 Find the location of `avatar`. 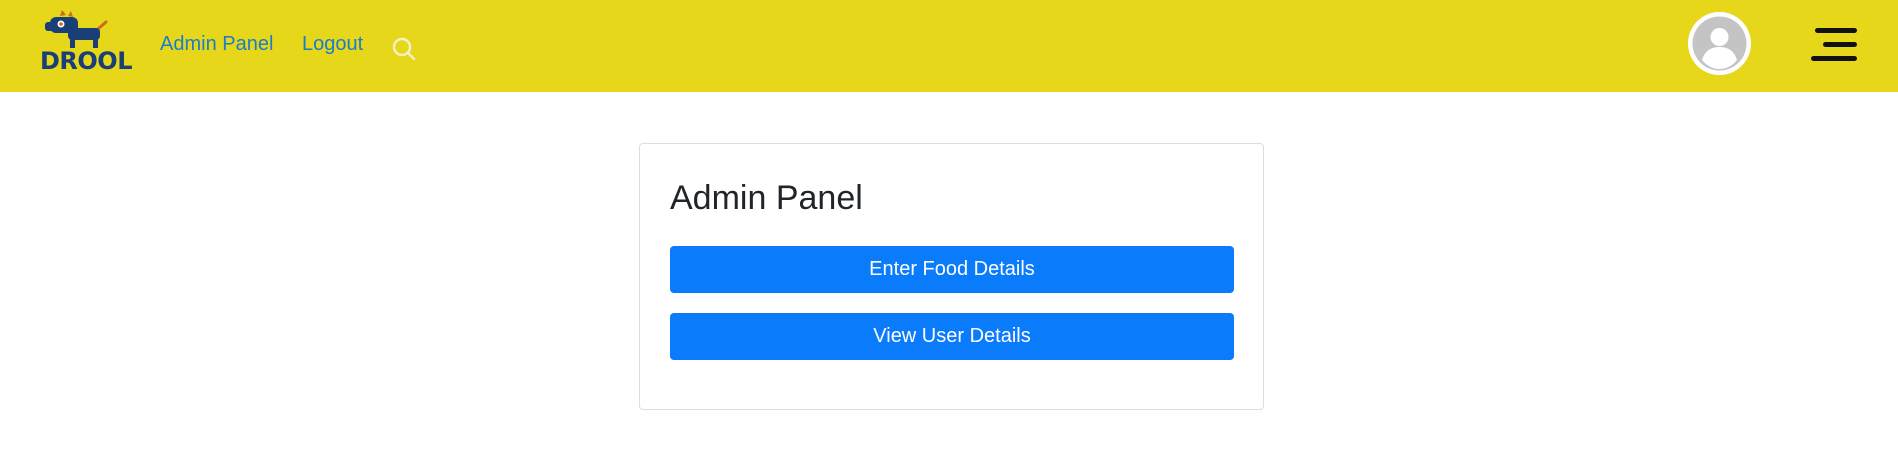

avatar is located at coordinates (1719, 43).